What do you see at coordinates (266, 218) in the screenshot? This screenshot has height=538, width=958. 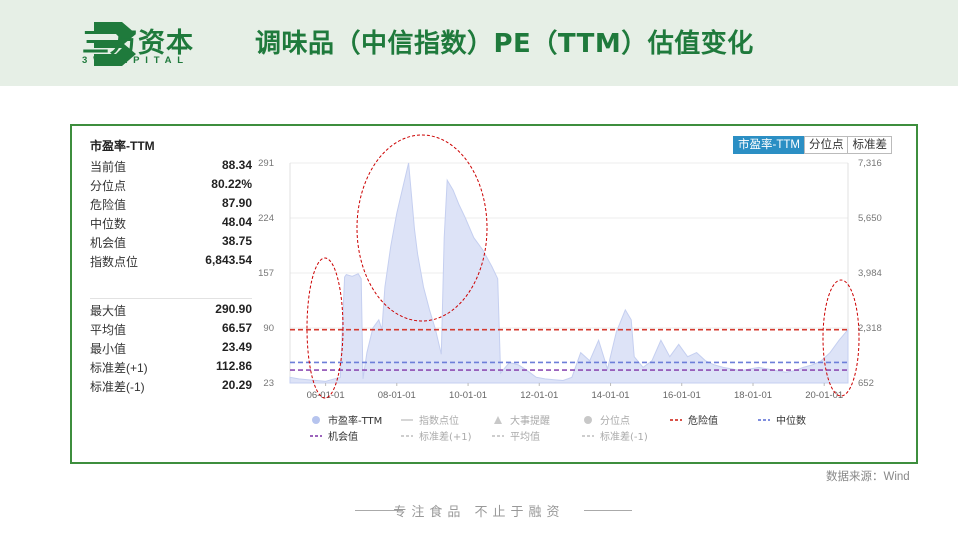 I see `y-tick-left: 224` at bounding box center [266, 218].